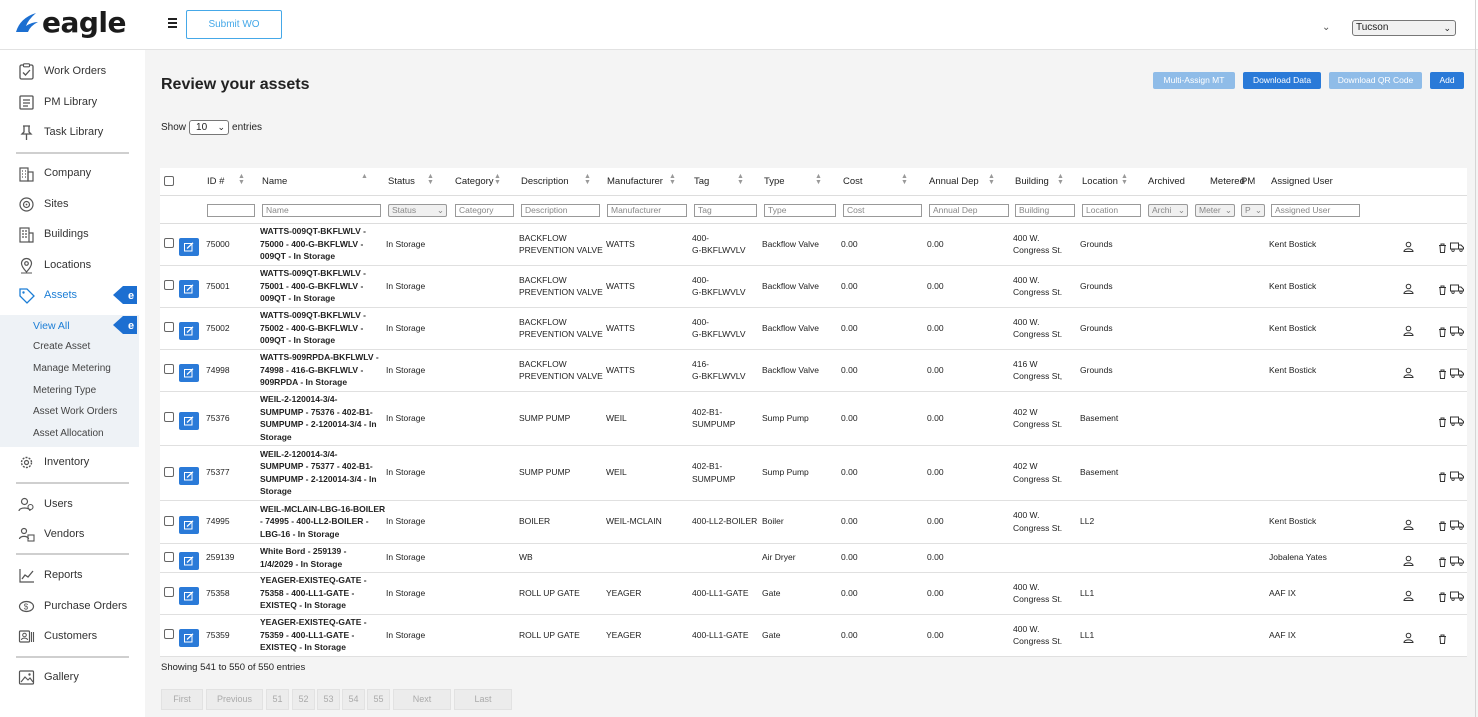 The image size is (1478, 717). Describe the element at coordinates (277, 699) in the screenshot. I see `pagination-page-51: 51` at that location.